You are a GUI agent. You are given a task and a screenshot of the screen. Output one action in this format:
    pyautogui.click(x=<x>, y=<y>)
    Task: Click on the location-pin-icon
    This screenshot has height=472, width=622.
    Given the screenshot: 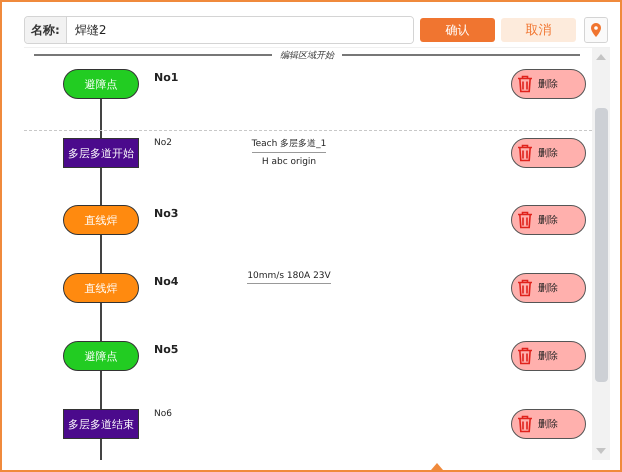 What is the action you would take?
    pyautogui.click(x=596, y=30)
    